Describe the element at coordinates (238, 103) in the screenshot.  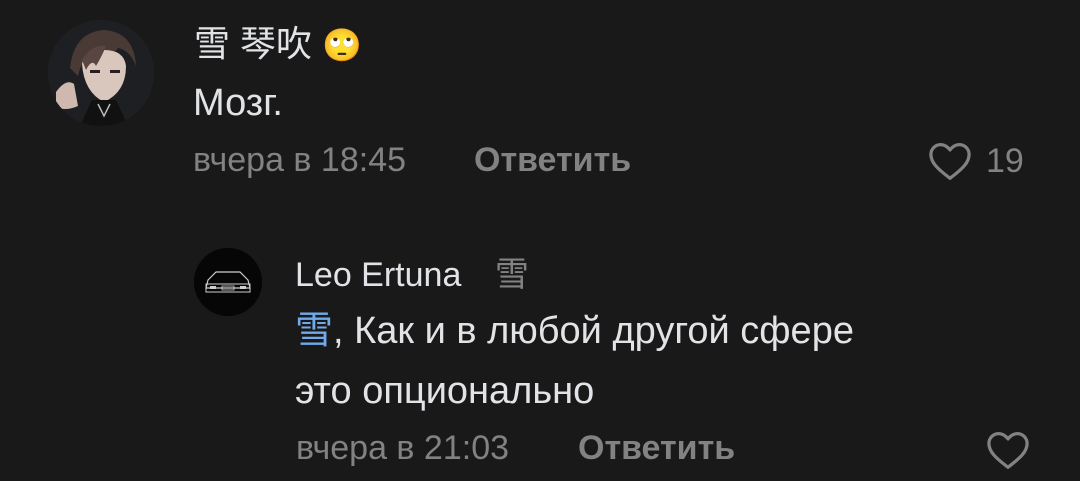
I see `comment-text: Мозг.` at that location.